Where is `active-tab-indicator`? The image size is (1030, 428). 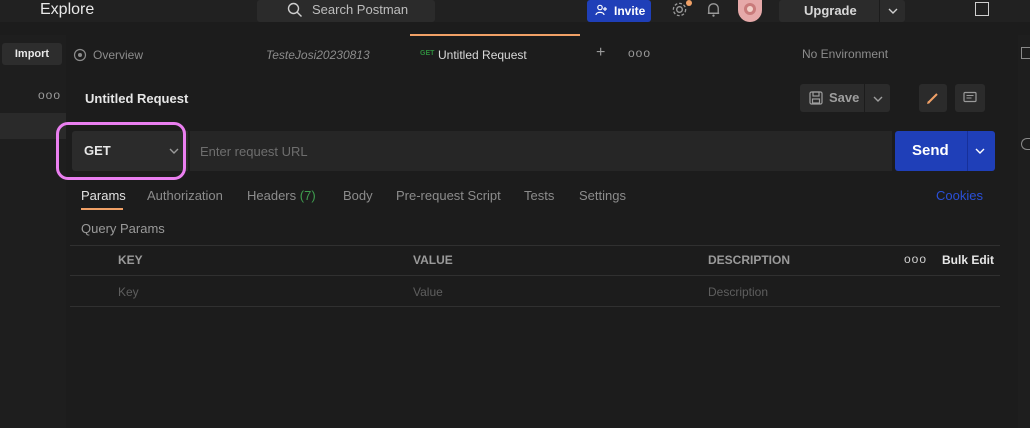 active-tab-indicator is located at coordinates (495, 35).